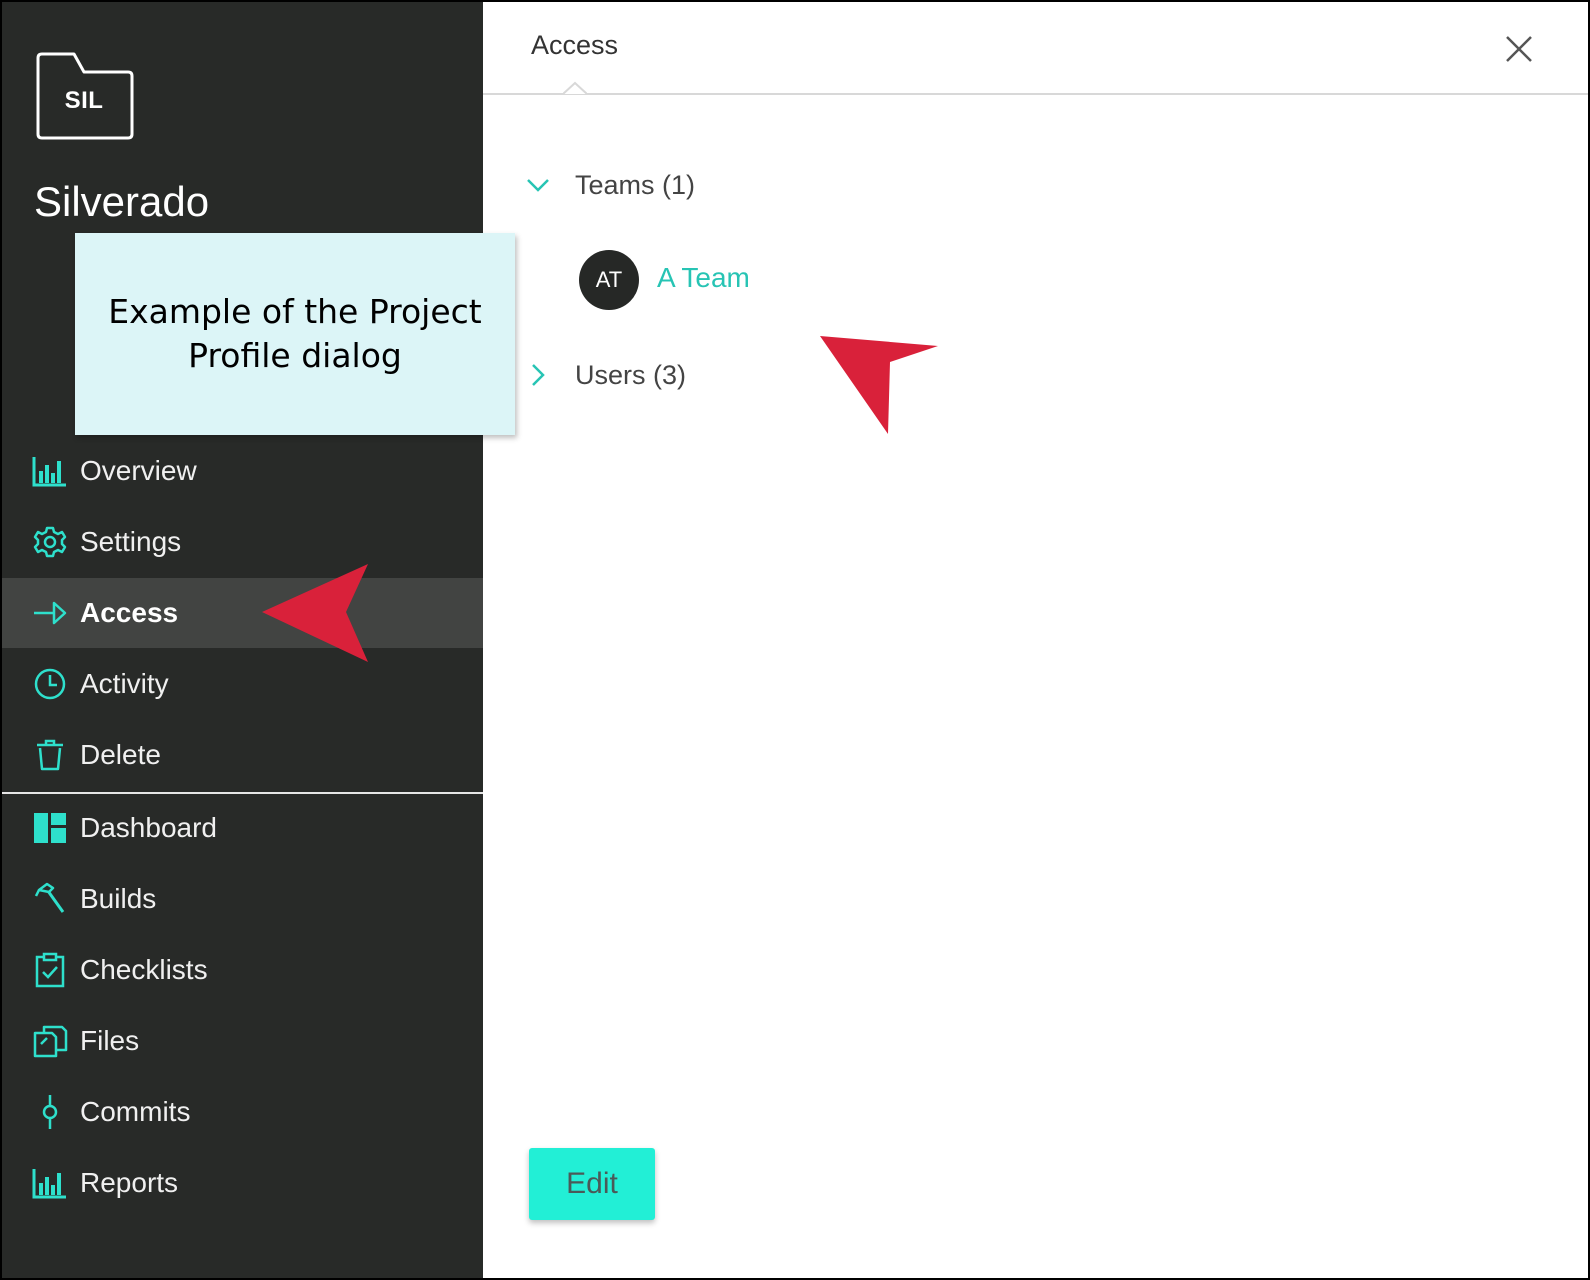 Image resolution: width=1590 pixels, height=1280 pixels. I want to click on header-divider, so click(1035, 94).